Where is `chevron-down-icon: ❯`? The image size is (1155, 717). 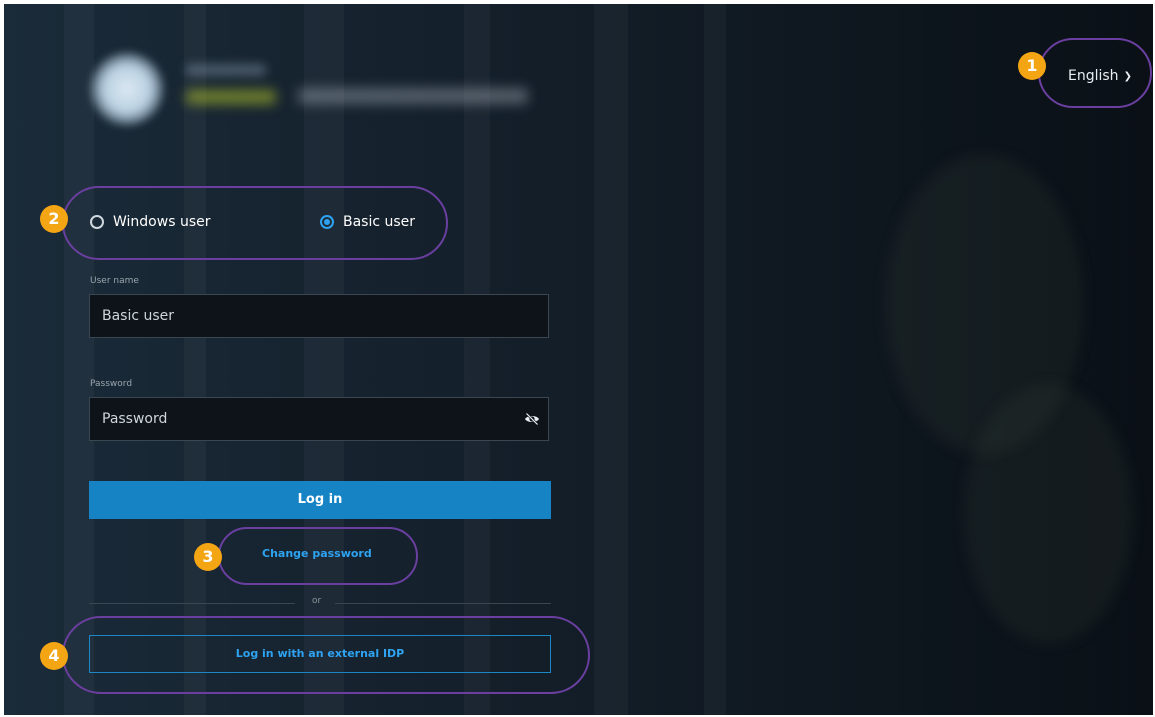
chevron-down-icon: ❯ is located at coordinates (1127, 76).